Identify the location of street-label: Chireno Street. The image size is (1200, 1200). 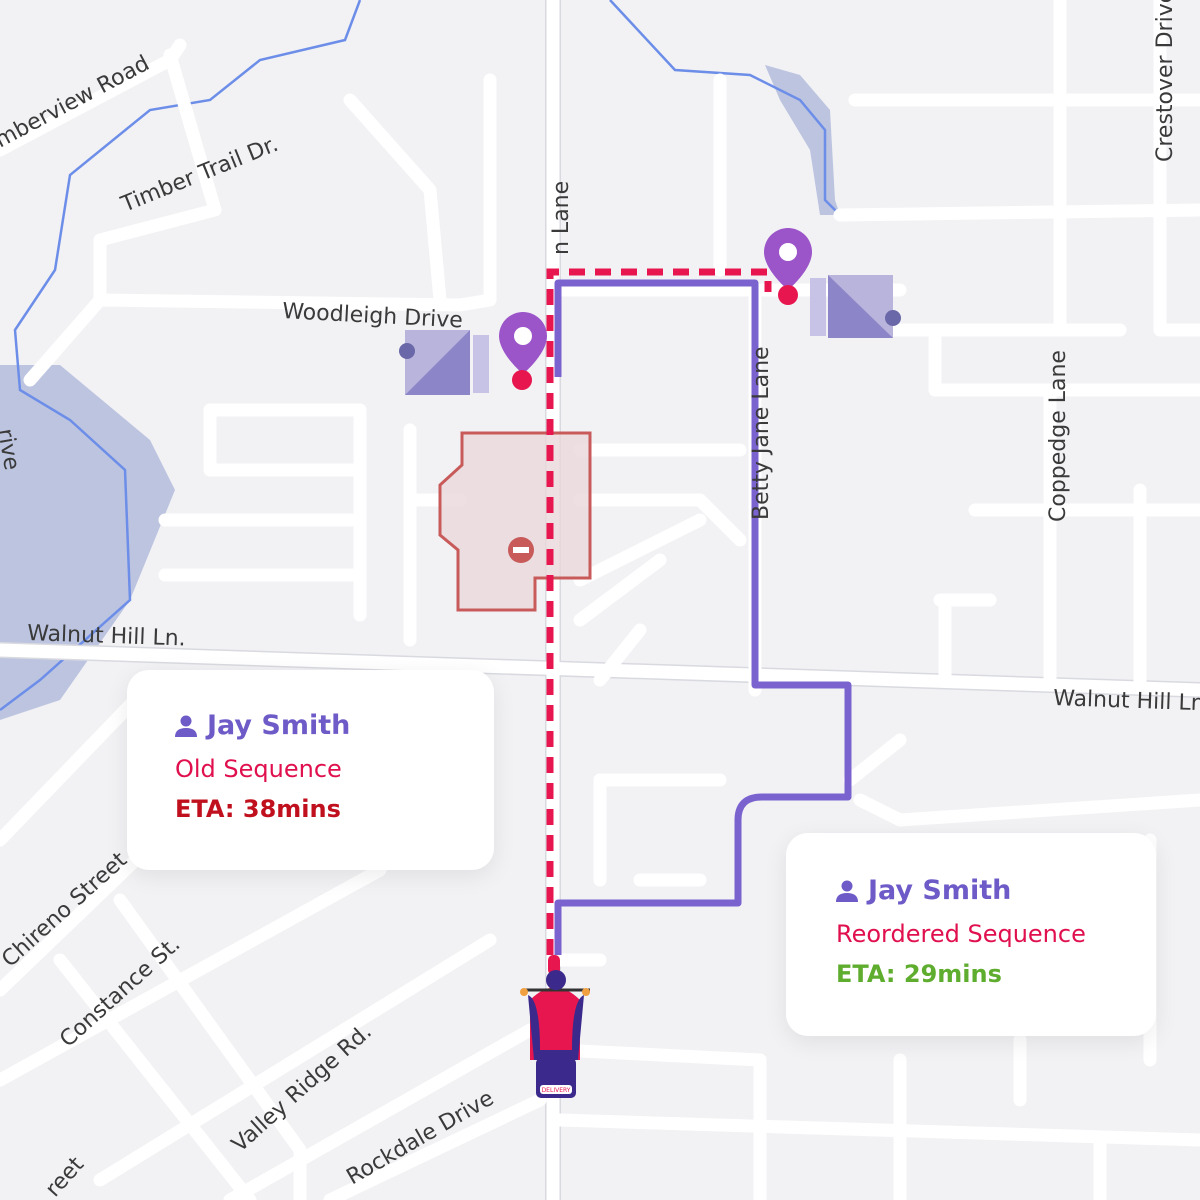
(66, 909).